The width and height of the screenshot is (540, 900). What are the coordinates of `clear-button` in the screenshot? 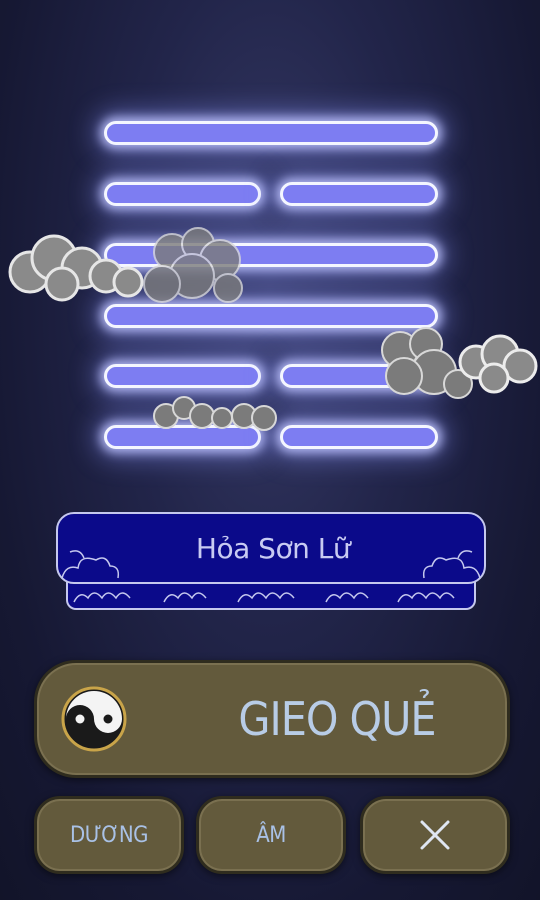 It's located at (435, 835).